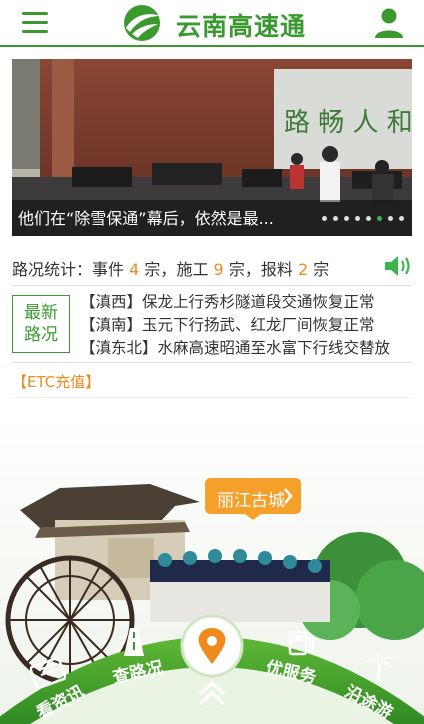  I want to click on speaker-icon, so click(398, 266).